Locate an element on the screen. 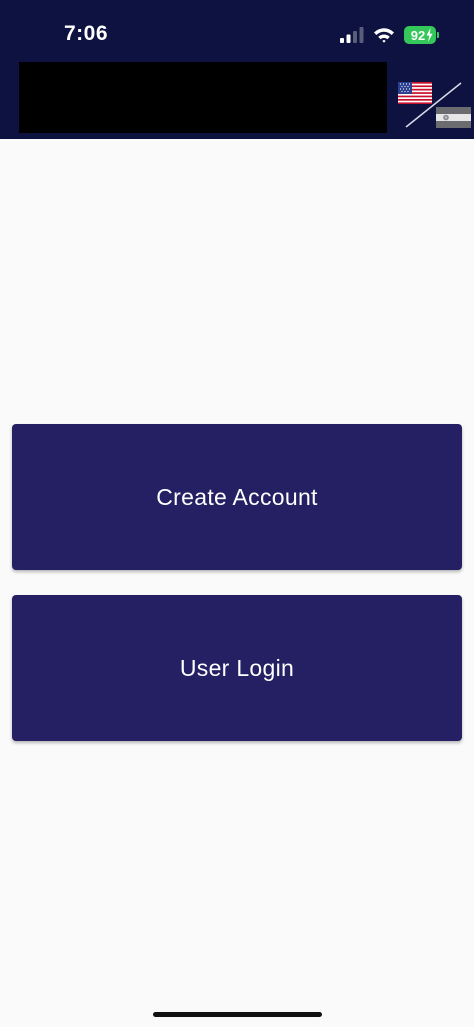  status-time: 7:06 is located at coordinates (86, 33).